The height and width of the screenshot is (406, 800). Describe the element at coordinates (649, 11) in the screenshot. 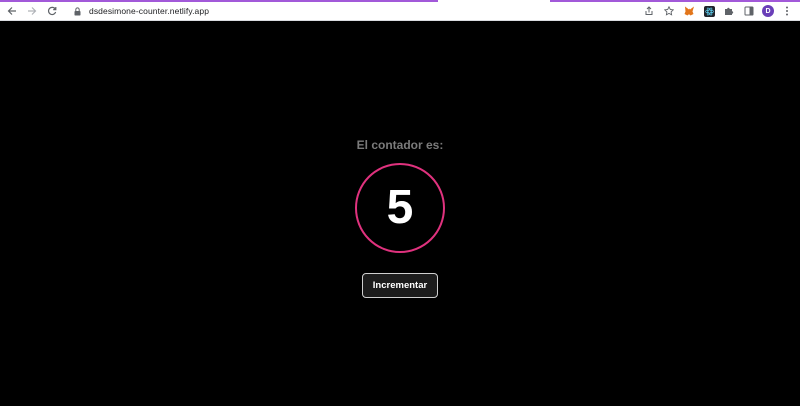

I see `share-icon` at that location.